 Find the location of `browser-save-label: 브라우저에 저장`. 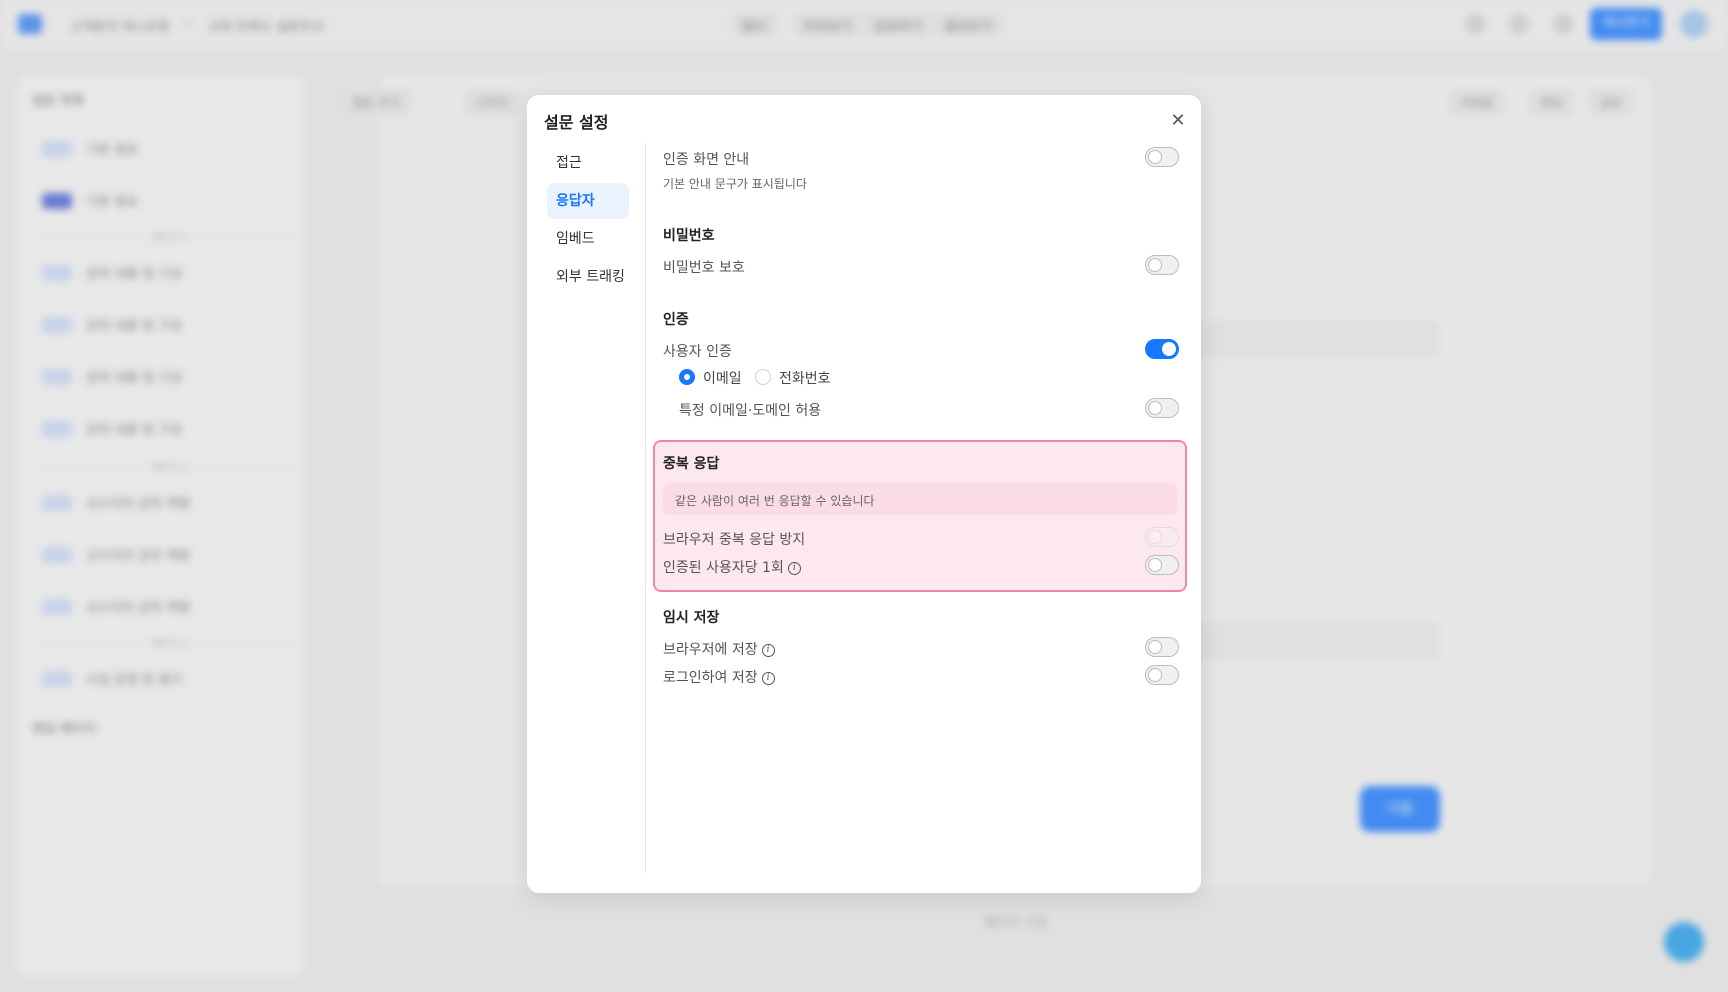

browser-save-label: 브라우저에 저장 is located at coordinates (710, 650).